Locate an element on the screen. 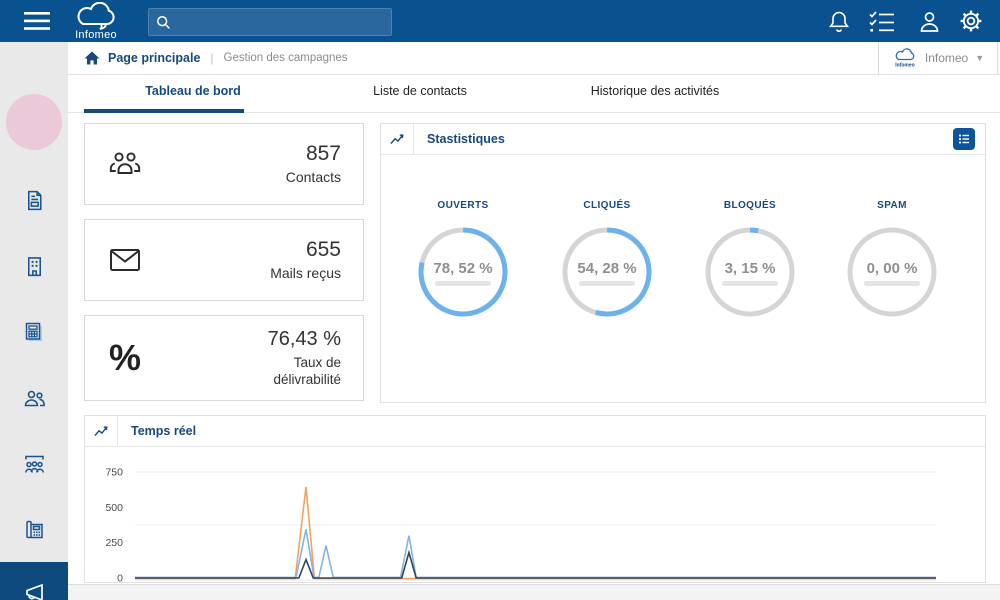 The width and height of the screenshot is (1000, 600). account-dropdown: Infomeo Infomeo ▼ is located at coordinates (938, 58).